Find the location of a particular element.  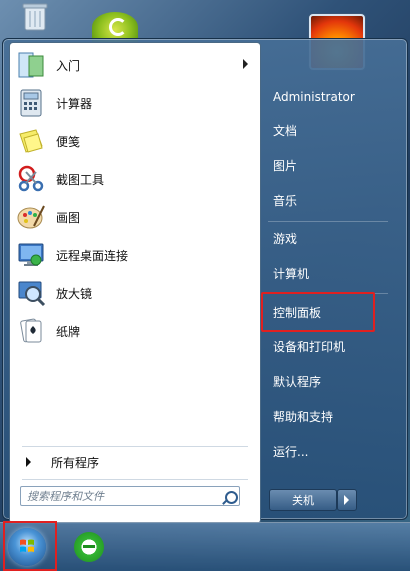

right-item-computer: 计算机 is located at coordinates (291, 274).